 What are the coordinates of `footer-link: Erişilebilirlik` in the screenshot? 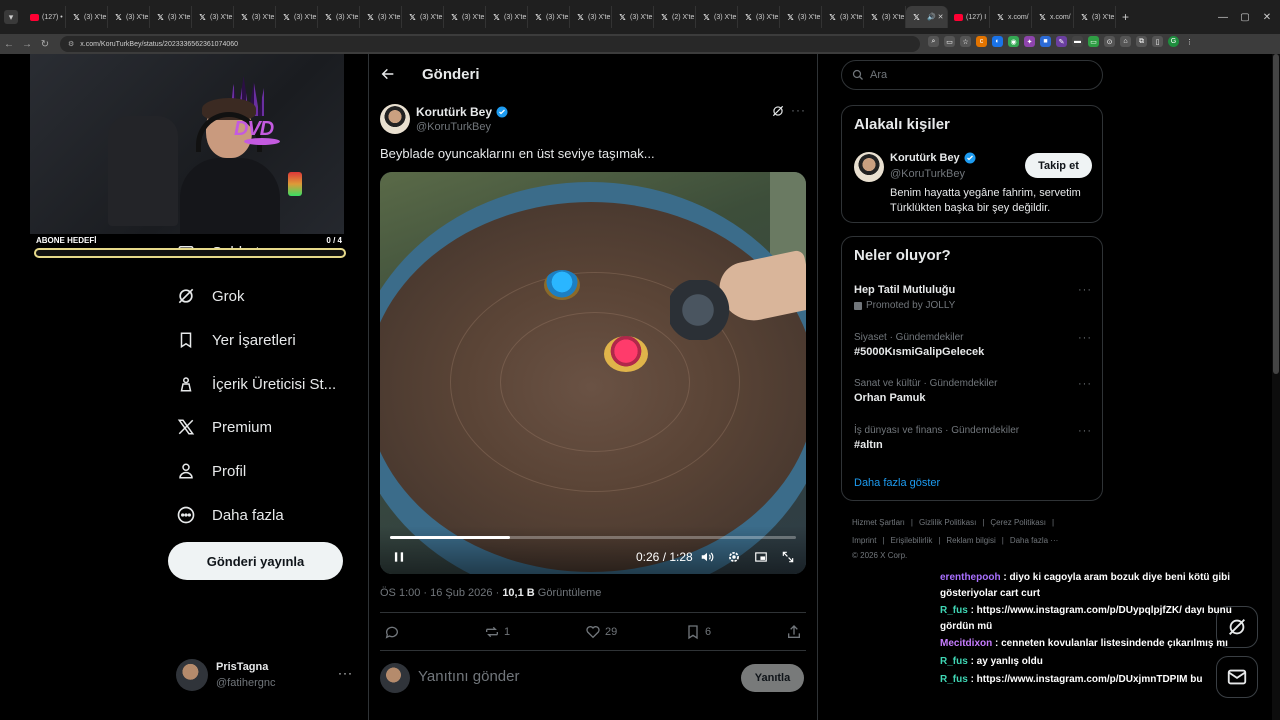 It's located at (912, 540).